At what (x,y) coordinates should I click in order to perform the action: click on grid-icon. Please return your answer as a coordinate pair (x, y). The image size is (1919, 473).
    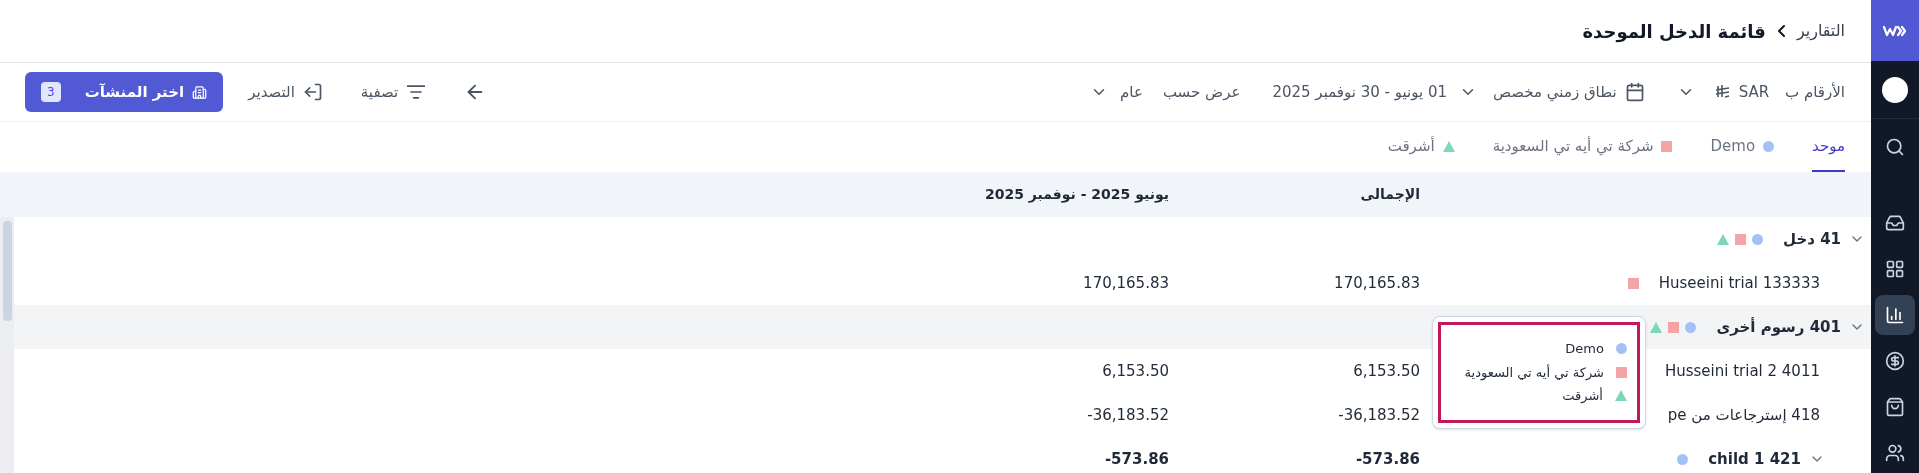
    Looking at the image, I should click on (1895, 269).